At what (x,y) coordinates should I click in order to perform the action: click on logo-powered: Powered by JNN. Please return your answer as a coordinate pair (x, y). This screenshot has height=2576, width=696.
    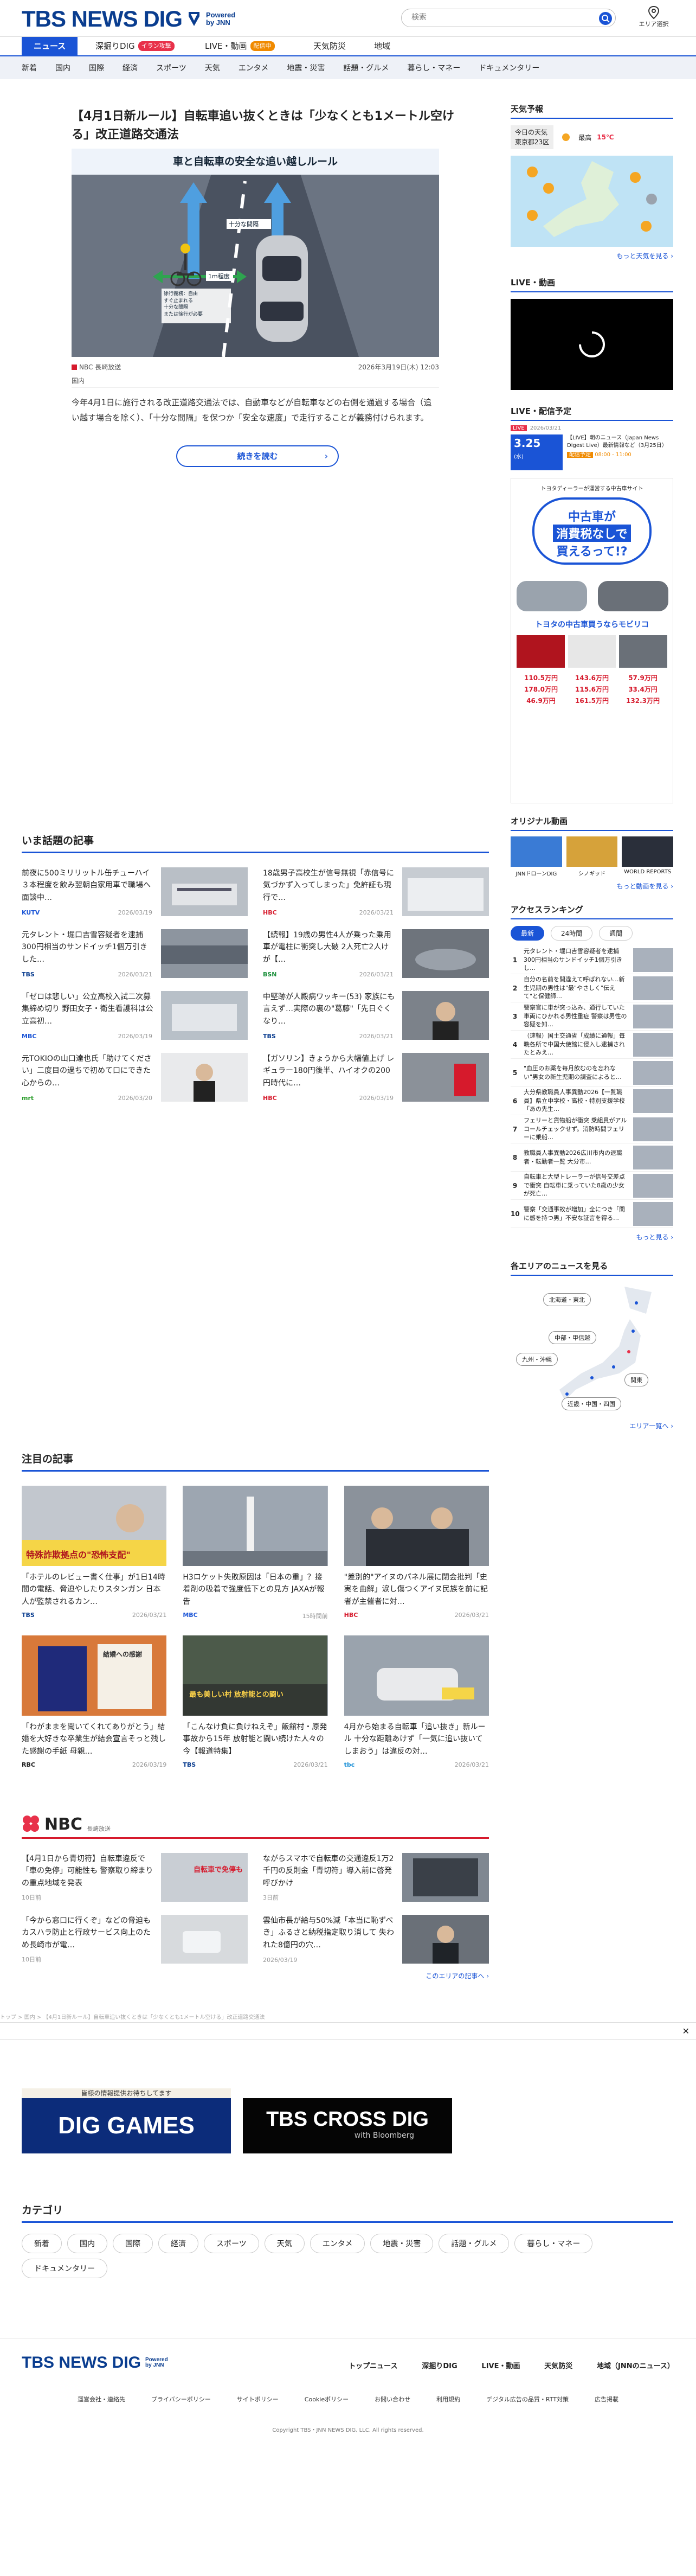
    Looking at the image, I should click on (221, 19).